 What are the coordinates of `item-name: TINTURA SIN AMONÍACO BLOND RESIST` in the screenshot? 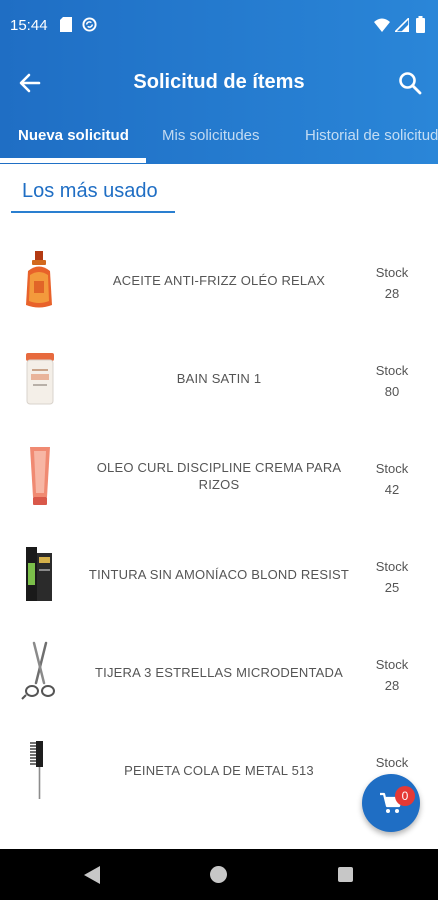 It's located at (219, 574).